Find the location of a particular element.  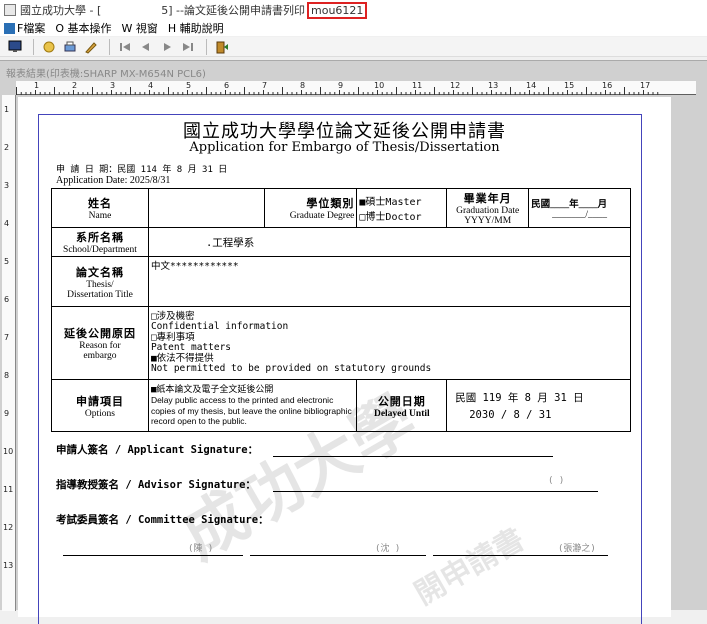

ruler-label: 8 is located at coordinates (303, 85).